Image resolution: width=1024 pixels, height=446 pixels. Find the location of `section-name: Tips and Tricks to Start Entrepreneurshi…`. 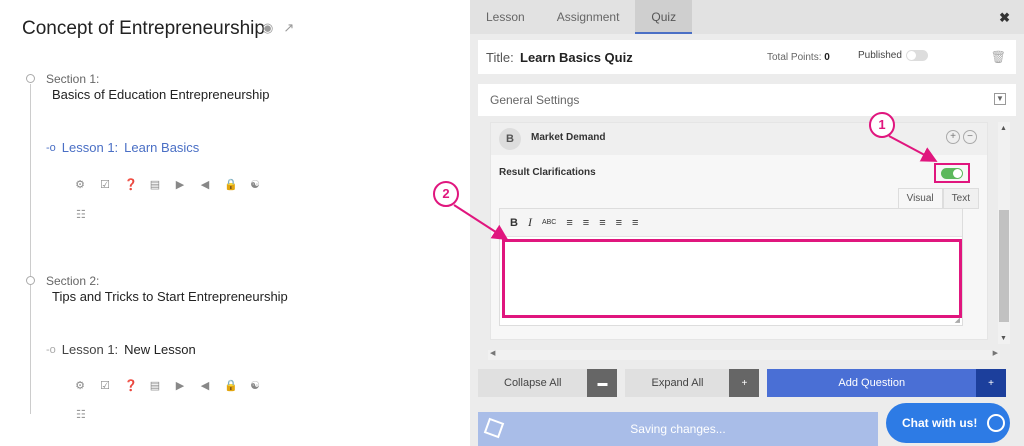

section-name: Tips and Tricks to Start Entrepreneurshi… is located at coordinates (170, 296).